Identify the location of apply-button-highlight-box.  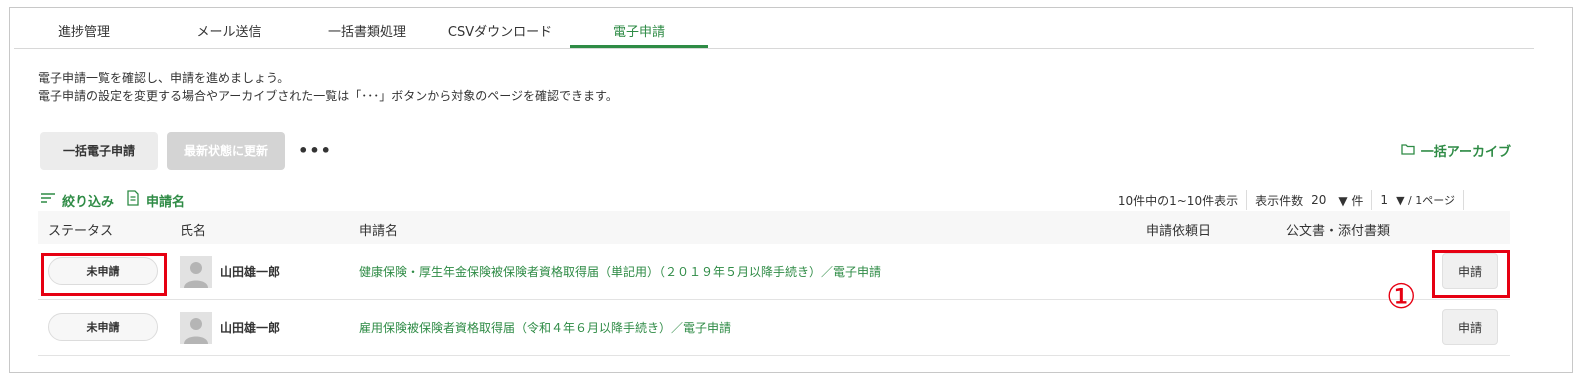
(1471, 274).